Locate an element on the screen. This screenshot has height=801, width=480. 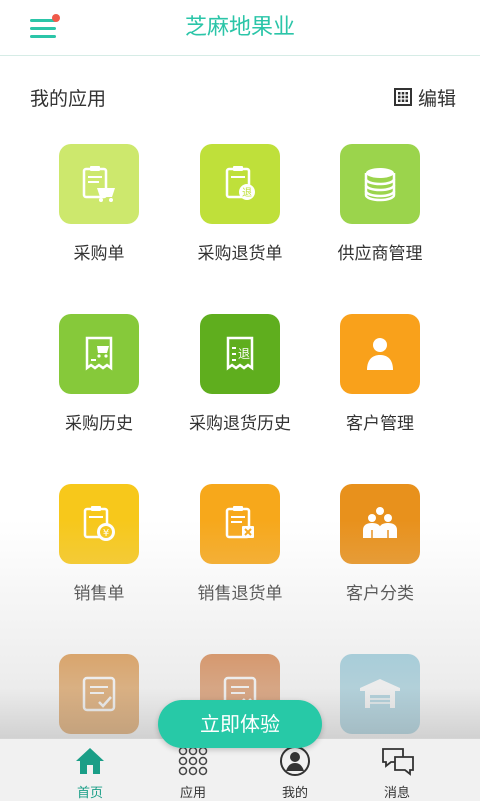
app-tile-purchase-return: 退 采购退货单 is located at coordinates (240, 209).